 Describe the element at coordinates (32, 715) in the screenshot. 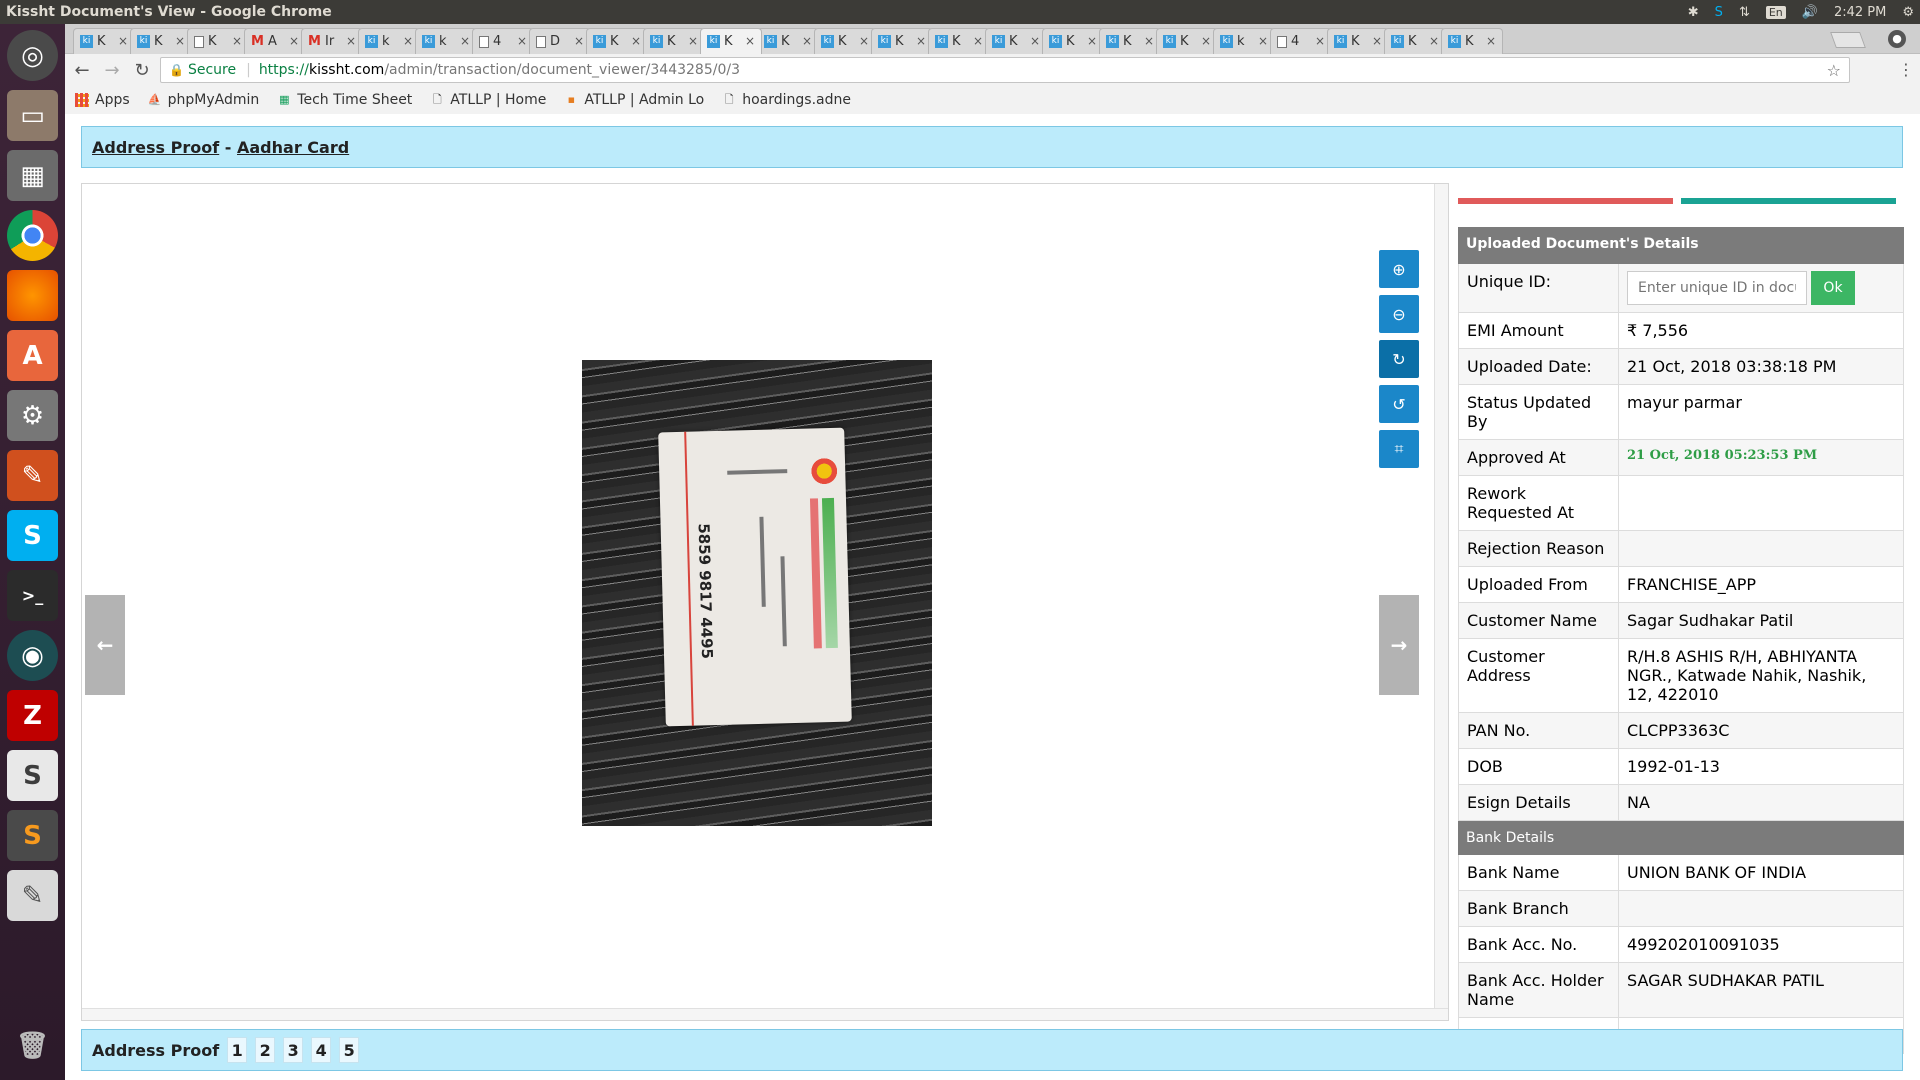

I see `filezilla-icon: Z` at that location.